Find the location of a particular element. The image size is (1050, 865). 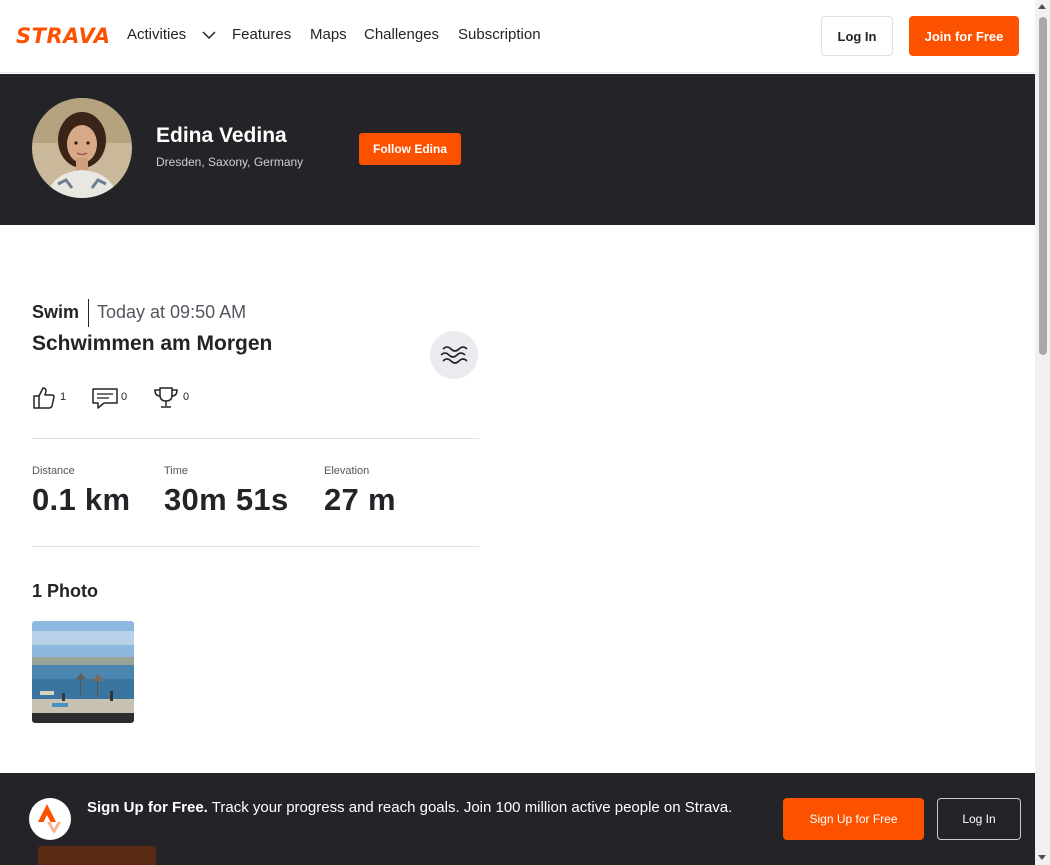

activity-title: Schwimmen am Morgen is located at coordinates (152, 343).